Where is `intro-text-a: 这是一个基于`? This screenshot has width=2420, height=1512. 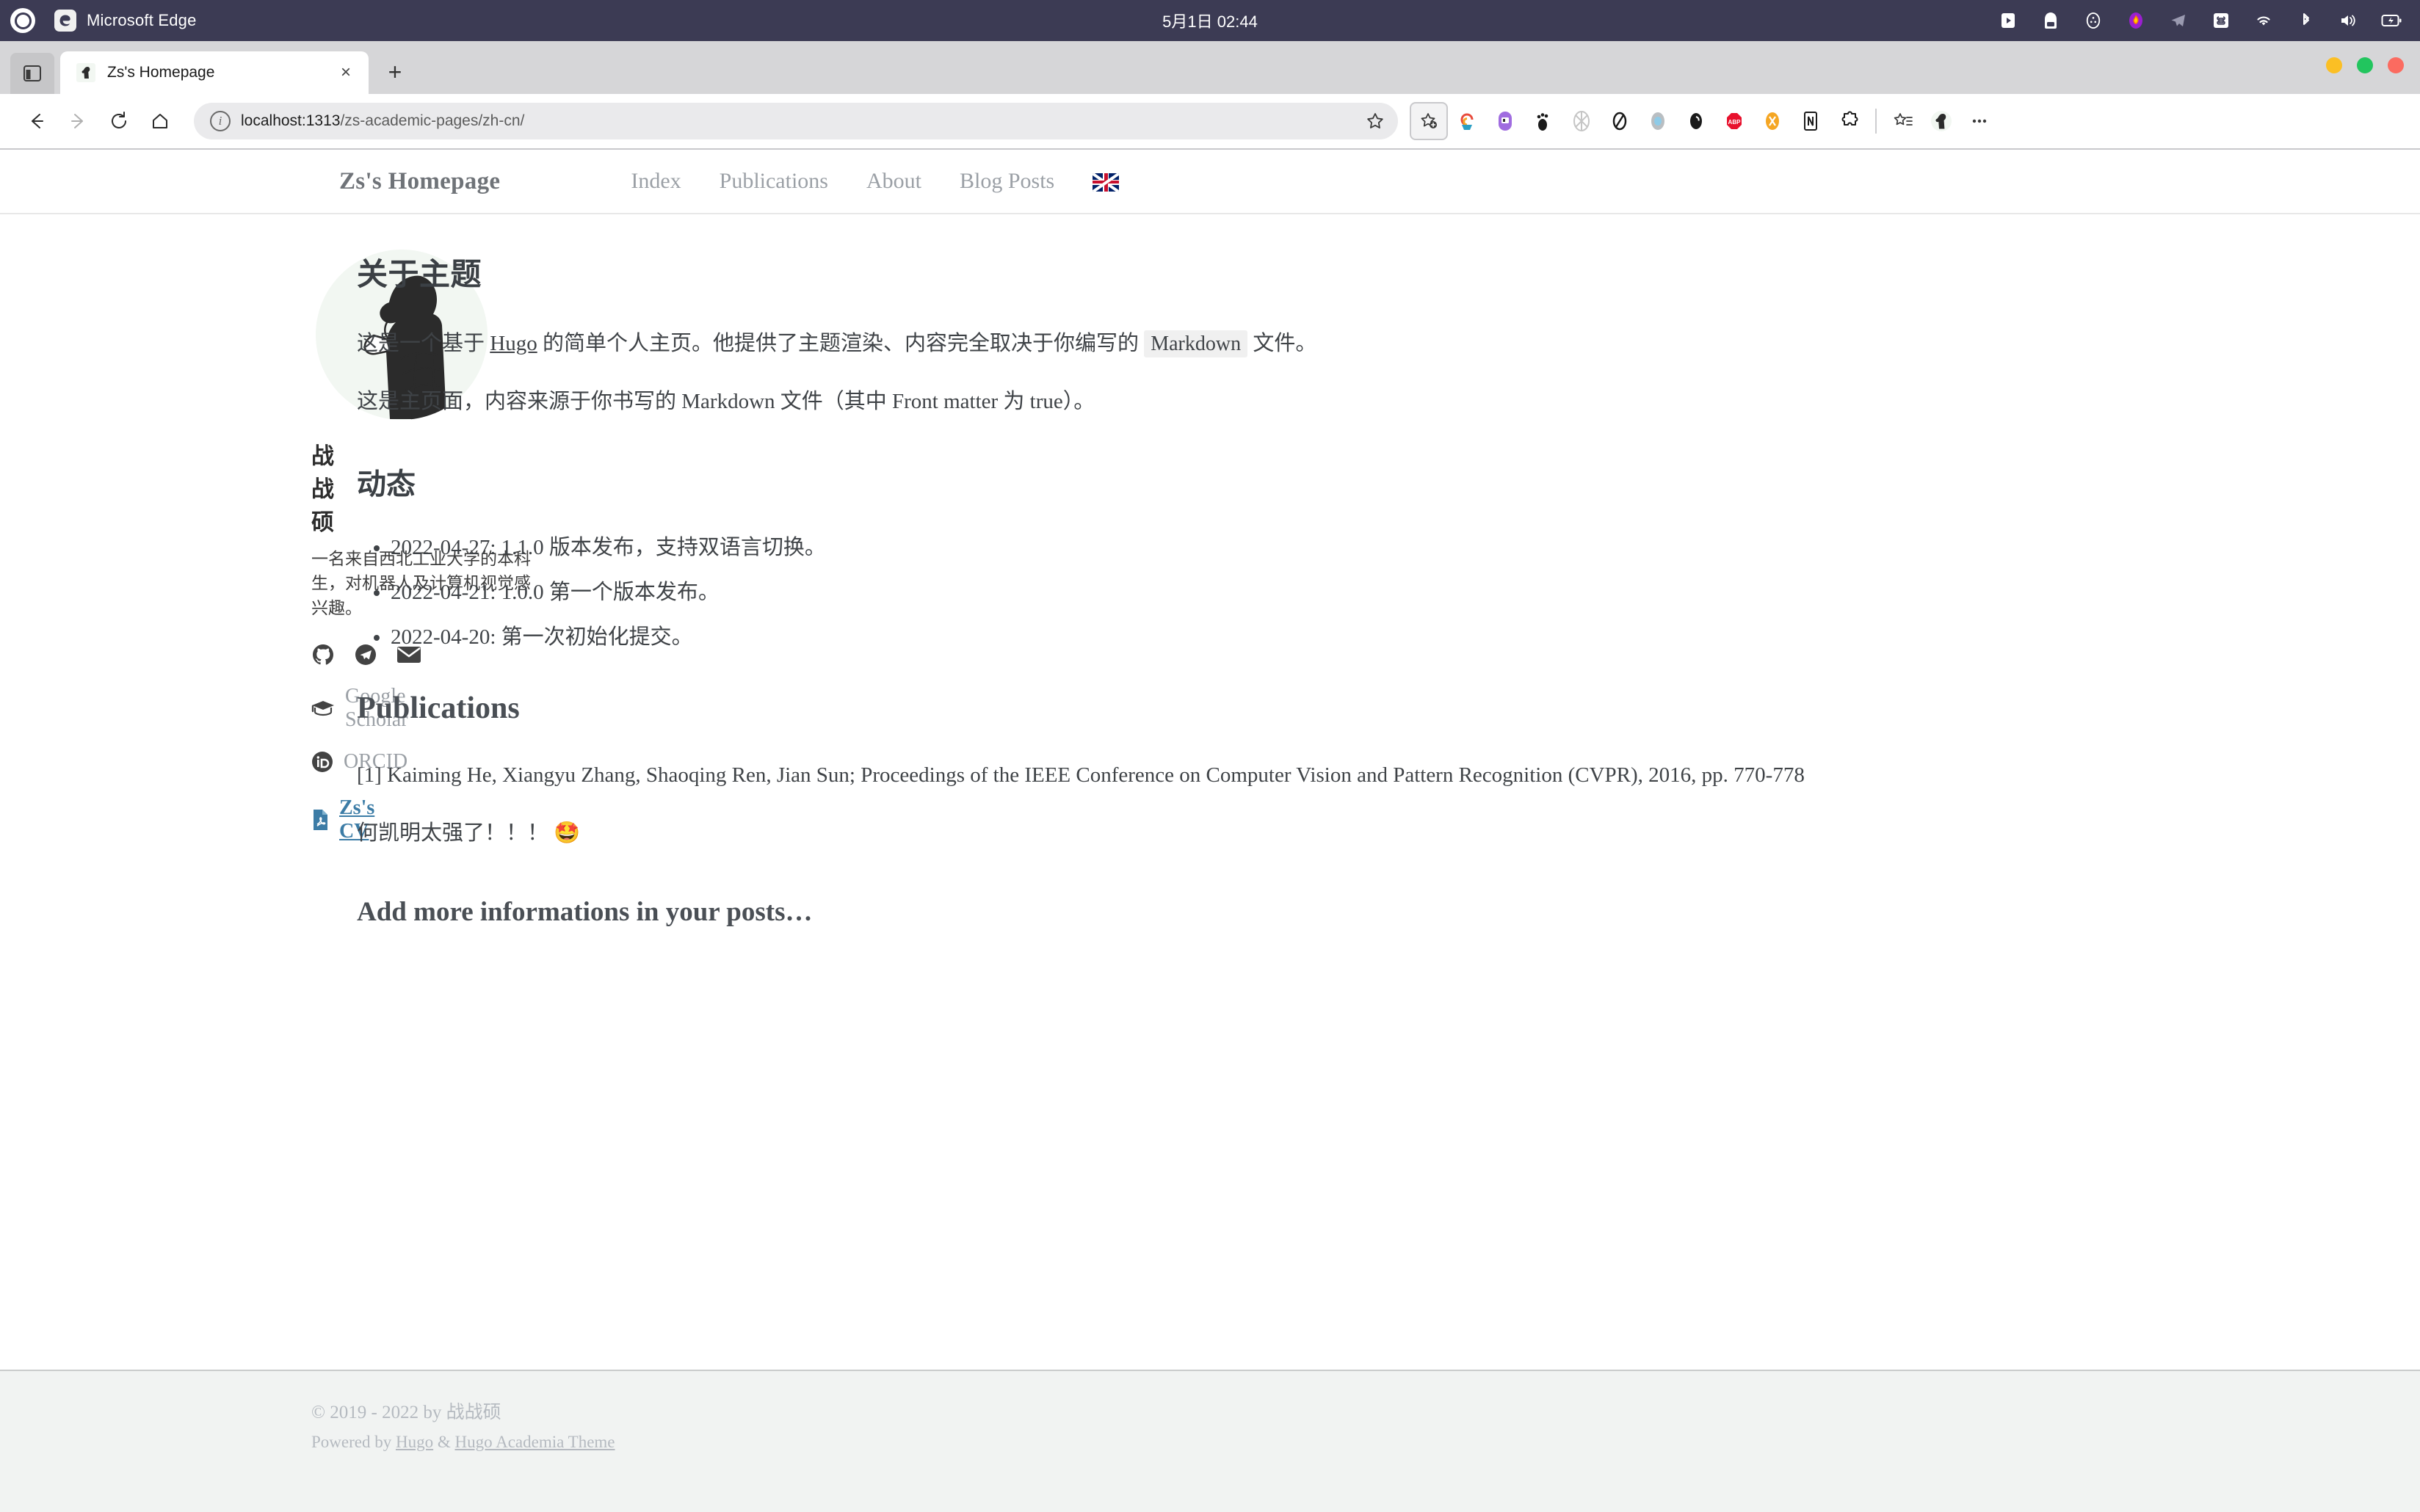
intro-text-a: 这是一个基于 is located at coordinates (423, 343).